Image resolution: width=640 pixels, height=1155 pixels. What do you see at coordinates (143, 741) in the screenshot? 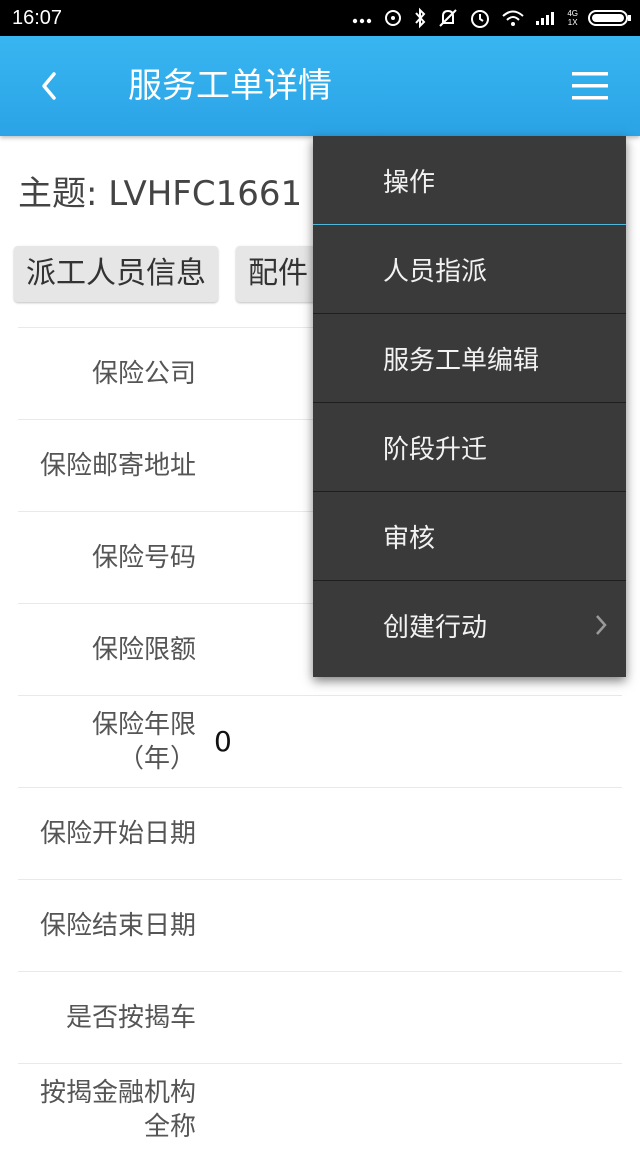
I see `row-label: 保险年限 （年）` at bounding box center [143, 741].